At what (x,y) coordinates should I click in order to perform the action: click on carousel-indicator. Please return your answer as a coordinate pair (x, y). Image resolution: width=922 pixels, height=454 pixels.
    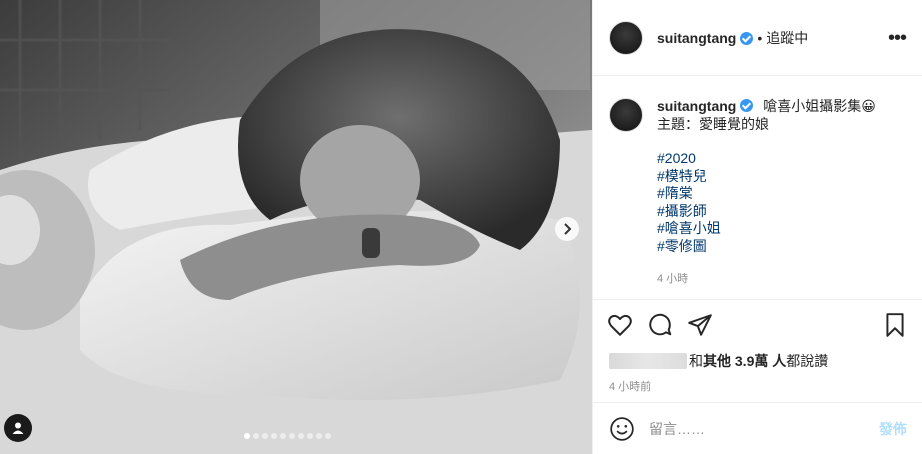
    Looking at the image, I should click on (287, 436).